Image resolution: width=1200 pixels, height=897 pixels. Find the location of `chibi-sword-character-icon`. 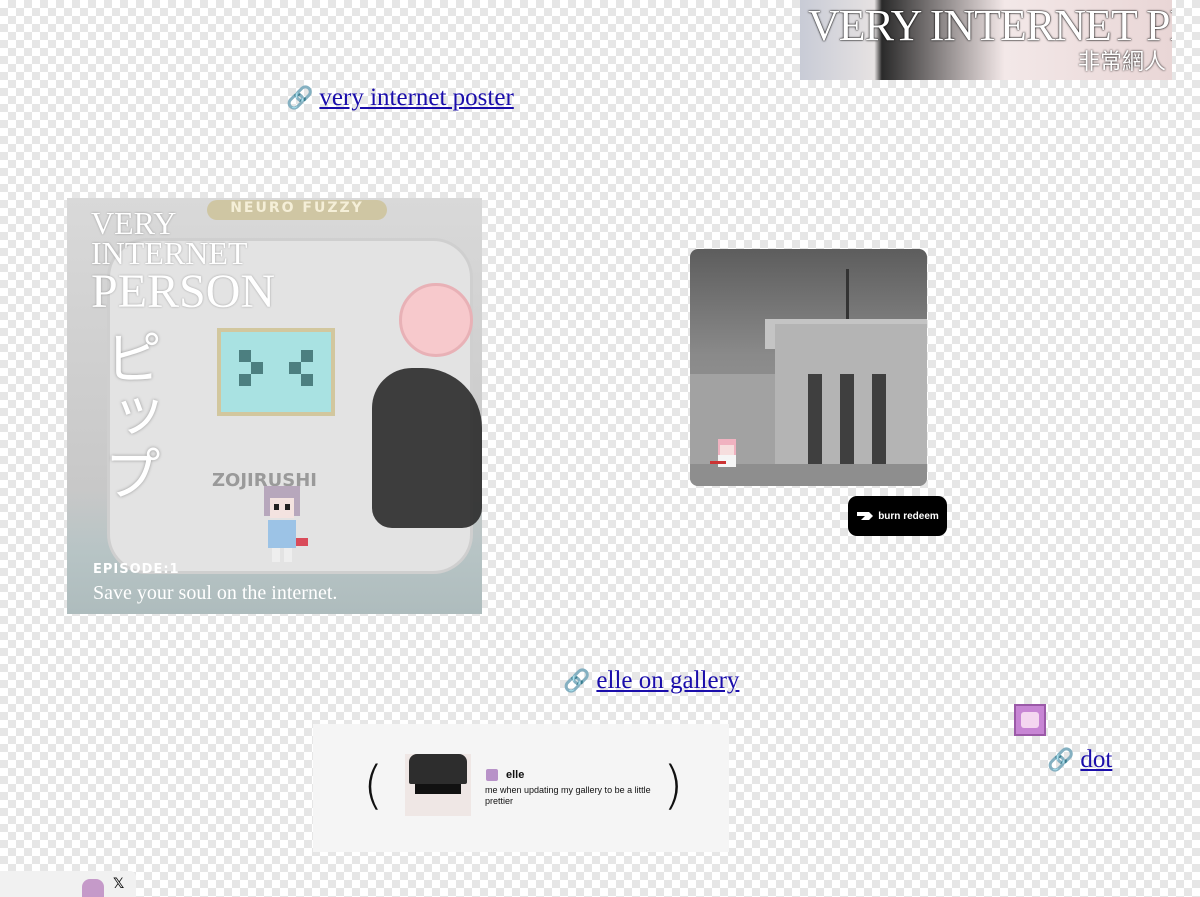

chibi-sword-character-icon is located at coordinates (723, 453).